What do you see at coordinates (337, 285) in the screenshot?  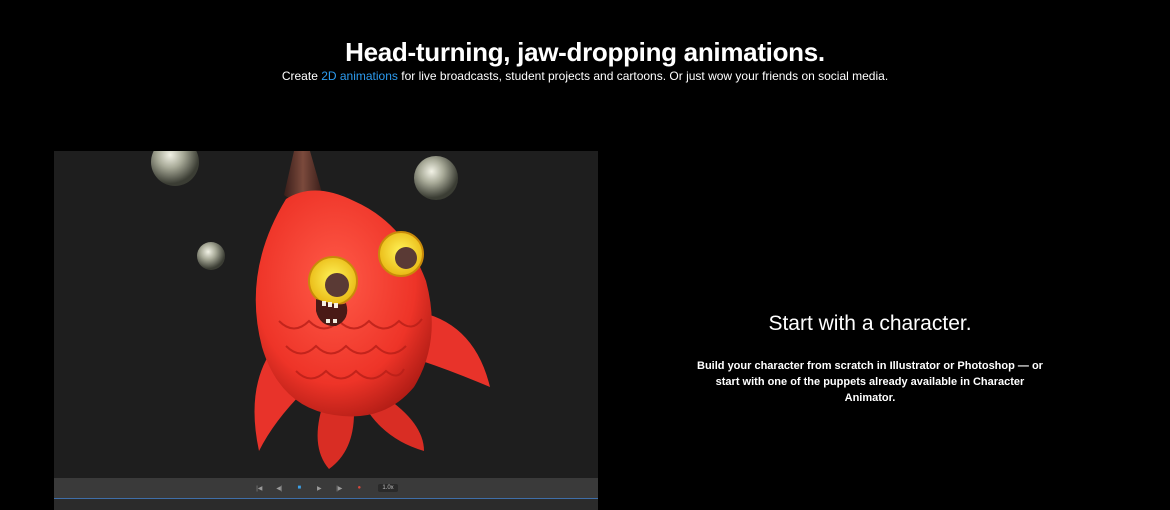 I see `pupil-left` at bounding box center [337, 285].